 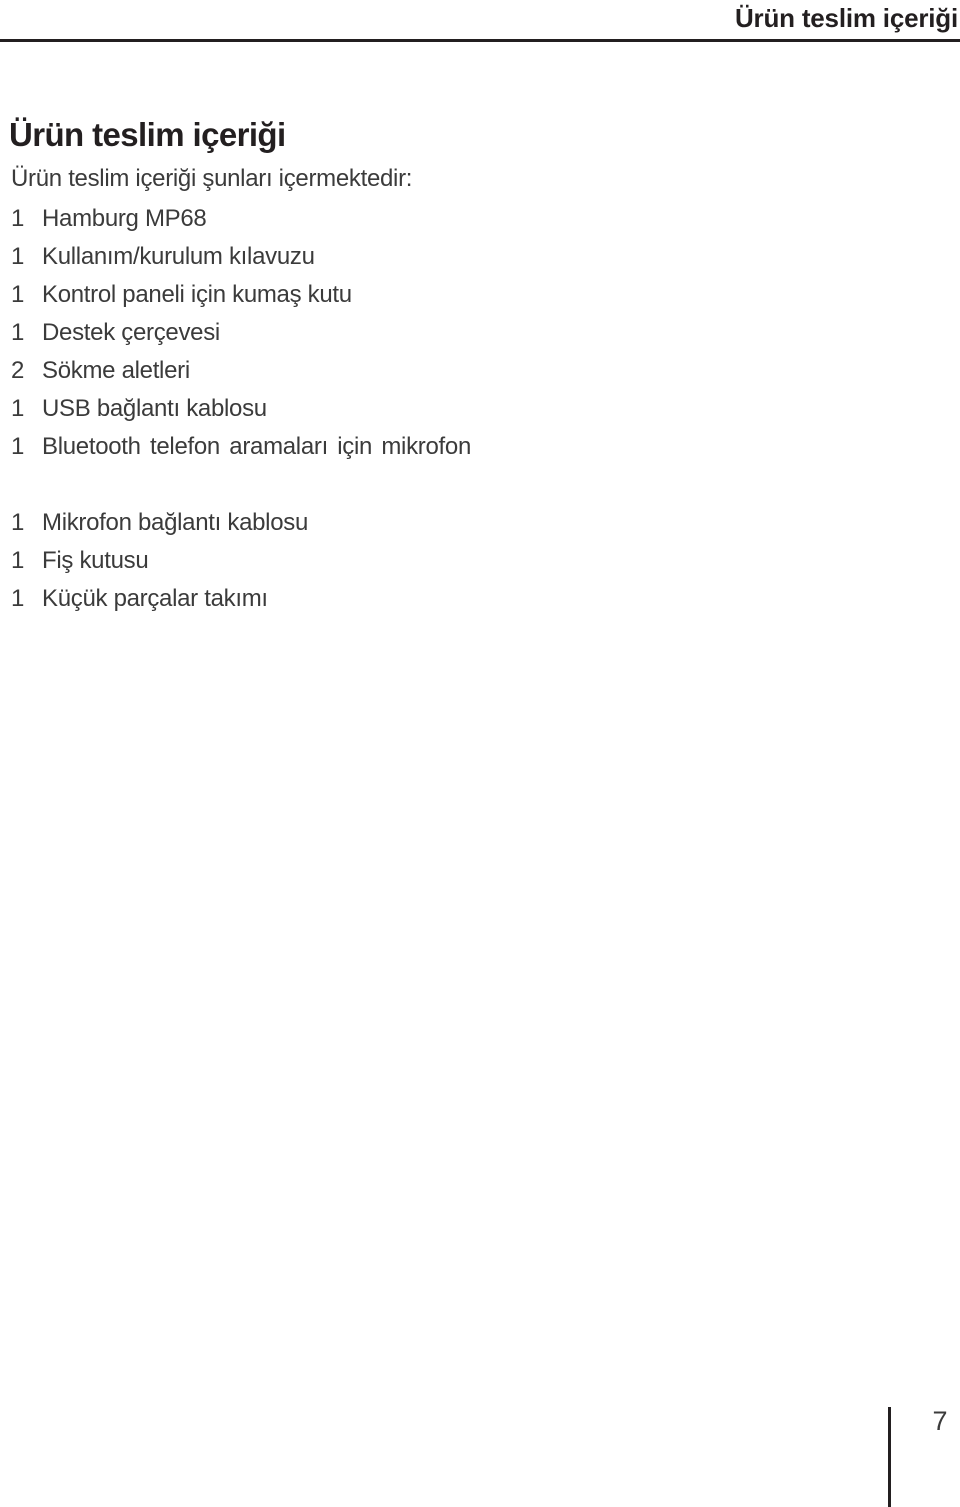 What do you see at coordinates (178, 256) in the screenshot?
I see `list-item-label: Kullanım/kurulum kılavuzu` at bounding box center [178, 256].